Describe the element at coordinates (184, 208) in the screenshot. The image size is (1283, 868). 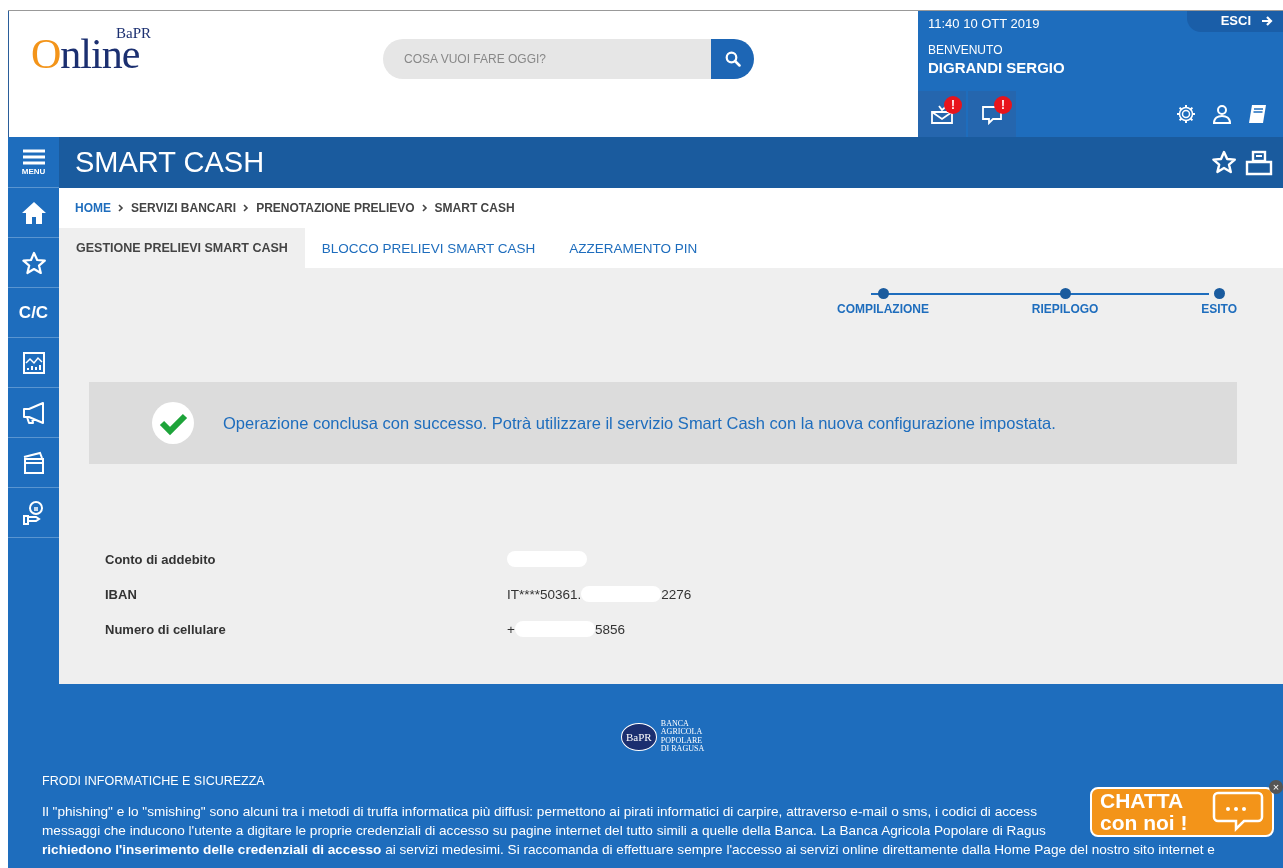
I see `breadcrumb-item: SERVIZI BANCARI` at that location.